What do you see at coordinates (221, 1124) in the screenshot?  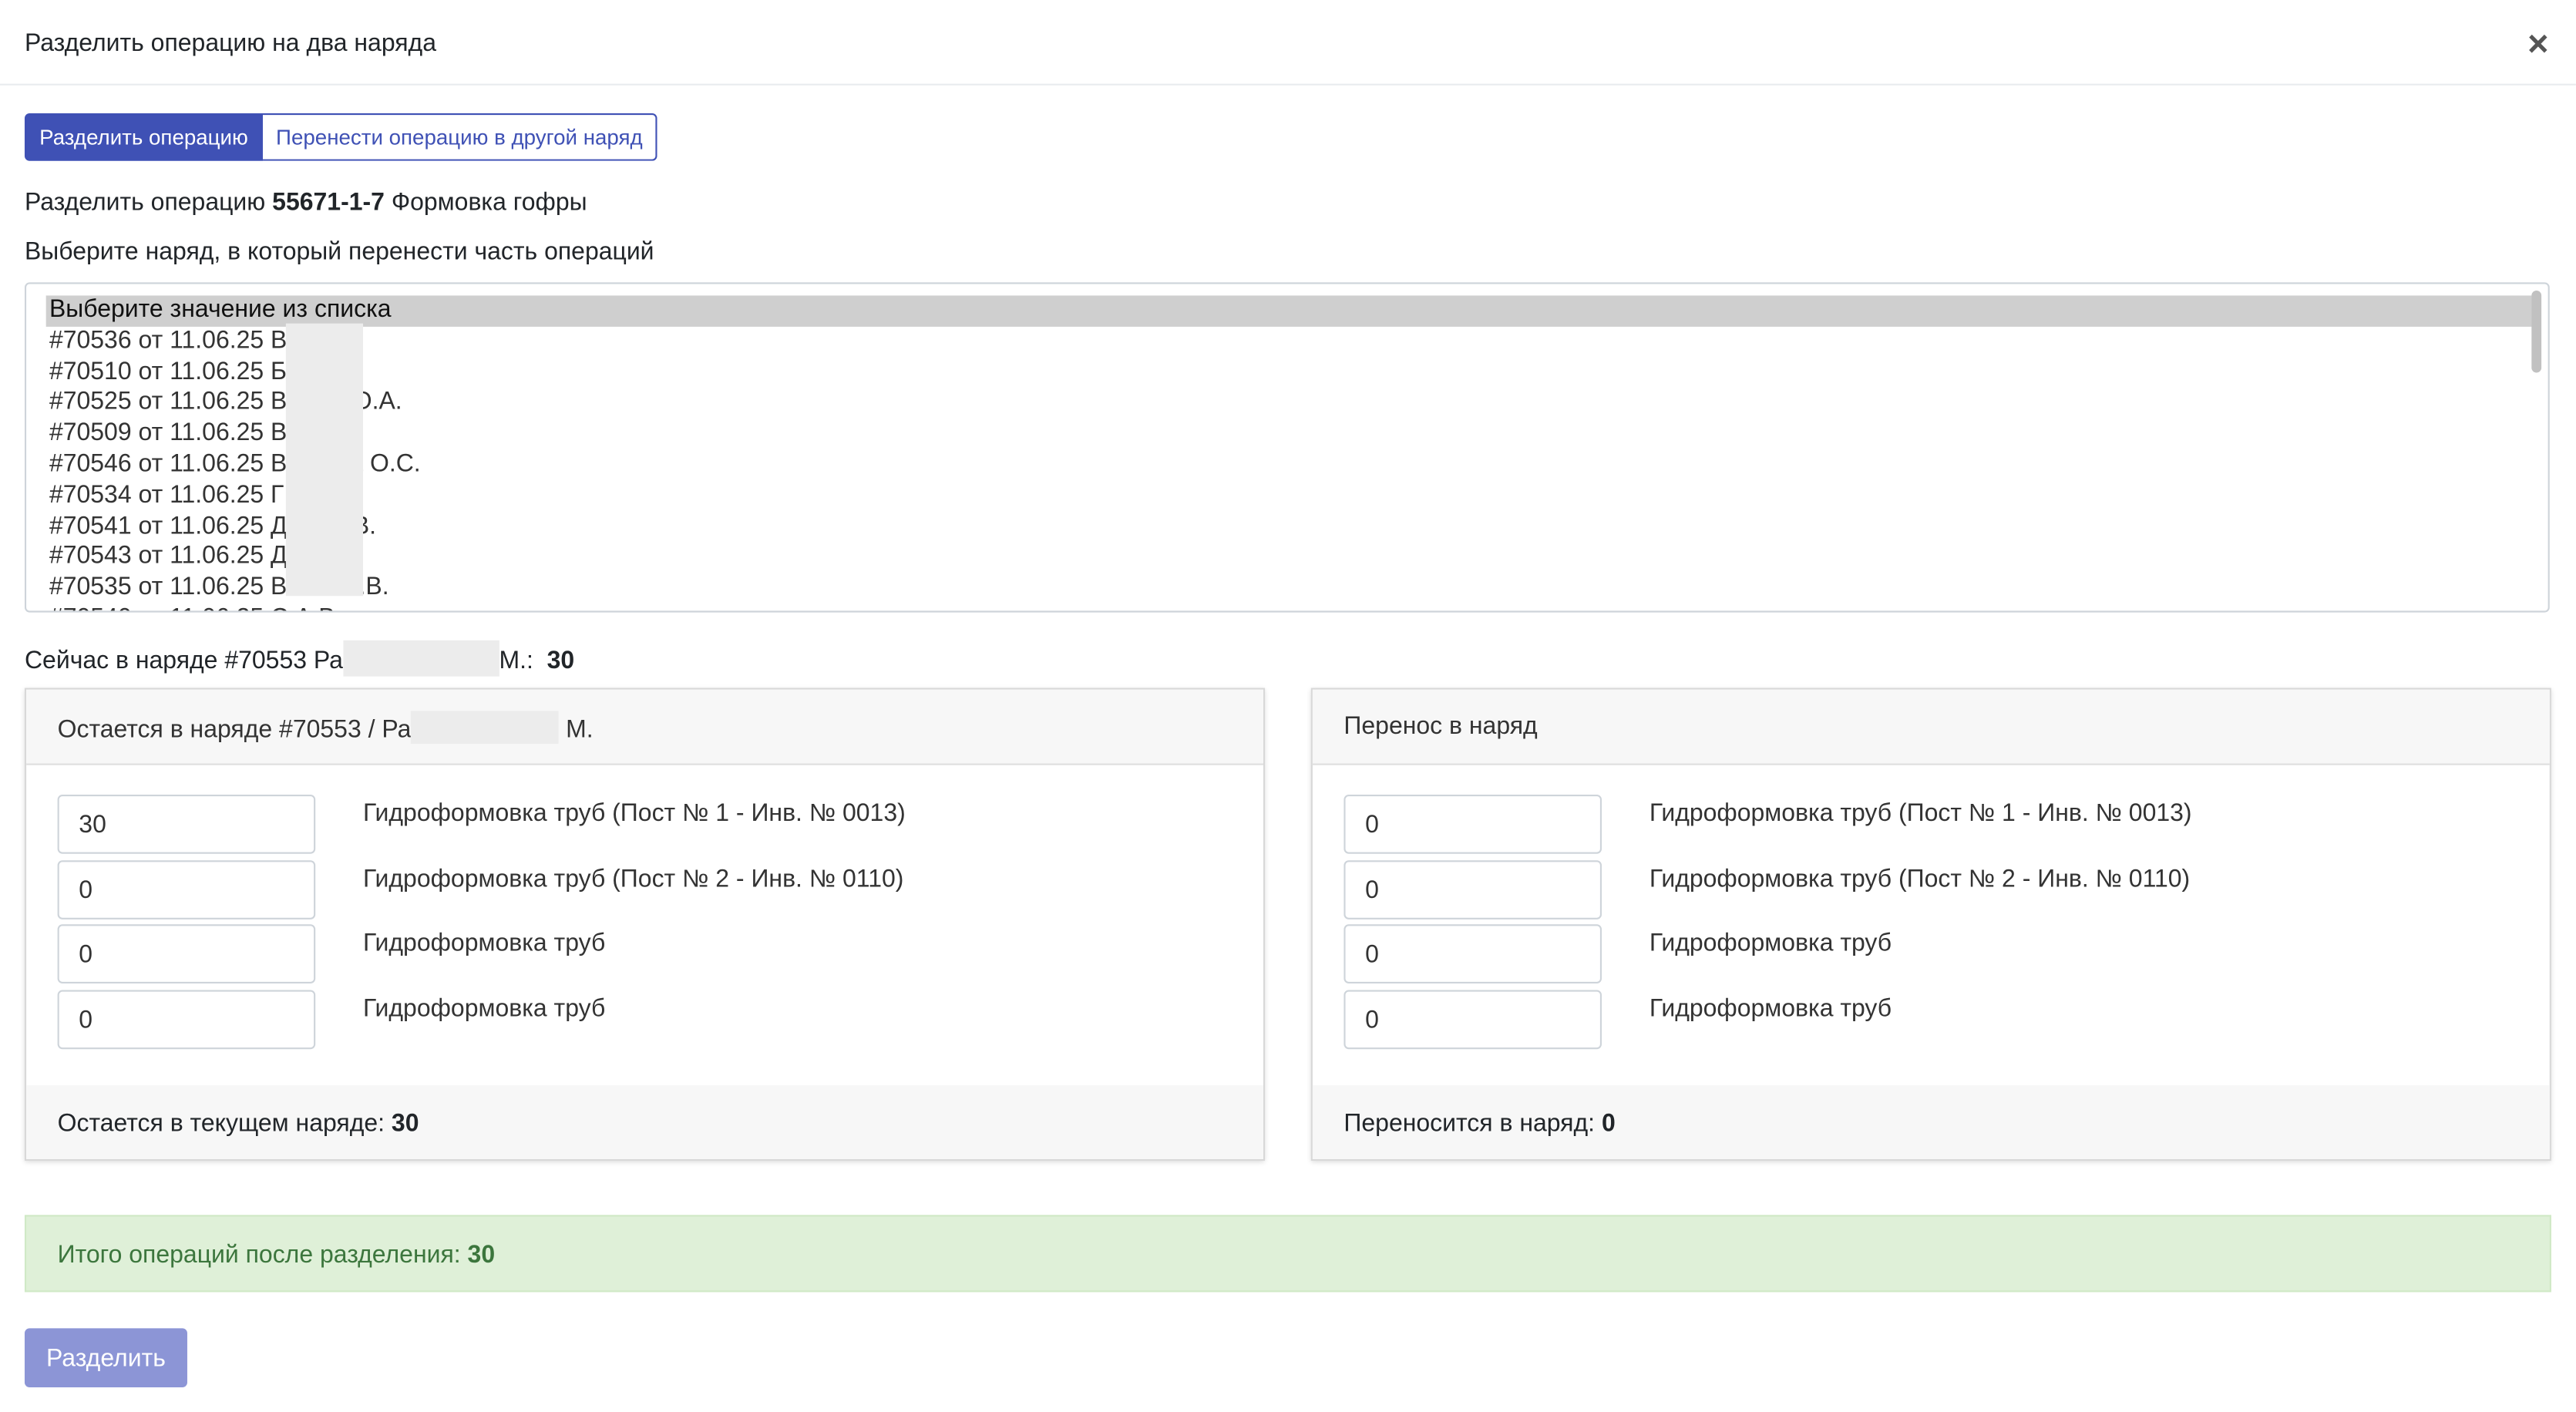 I see `remaining-total-label: Остается в текущем наряде:` at bounding box center [221, 1124].